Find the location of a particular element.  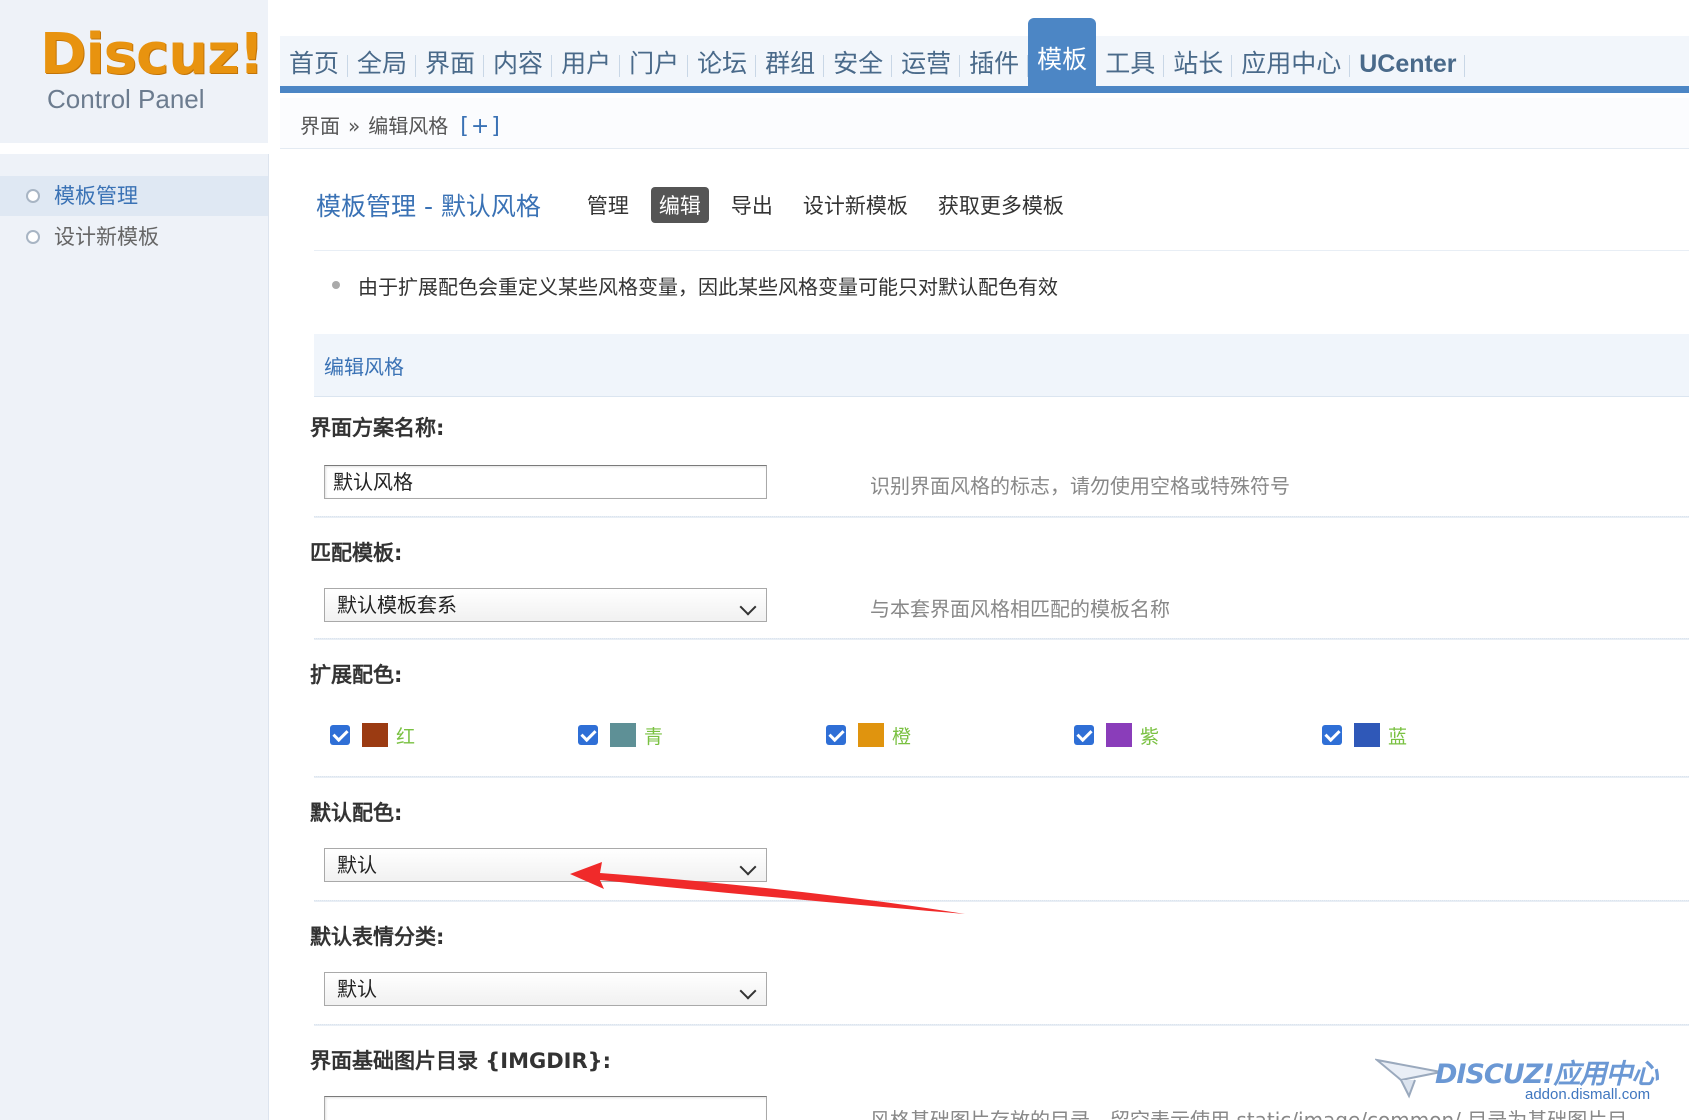

nav-item-global: 全局 is located at coordinates (382, 66).